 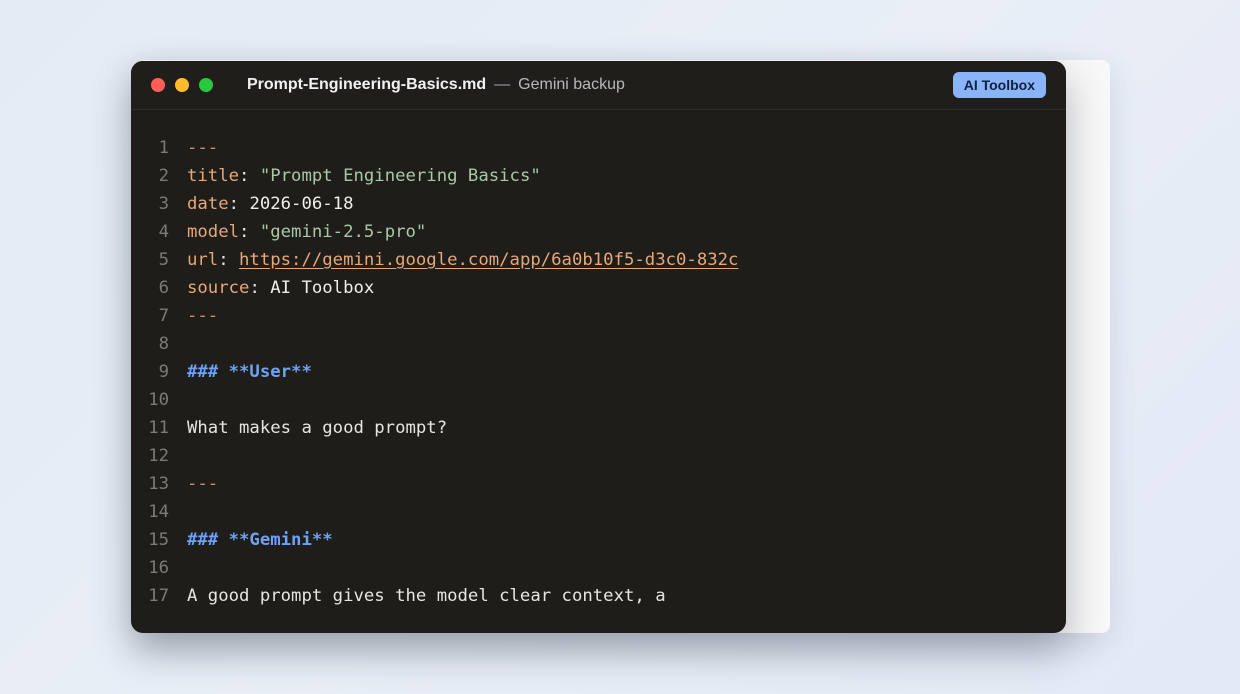 What do you see at coordinates (158, 568) in the screenshot?
I see `line-number: 16` at bounding box center [158, 568].